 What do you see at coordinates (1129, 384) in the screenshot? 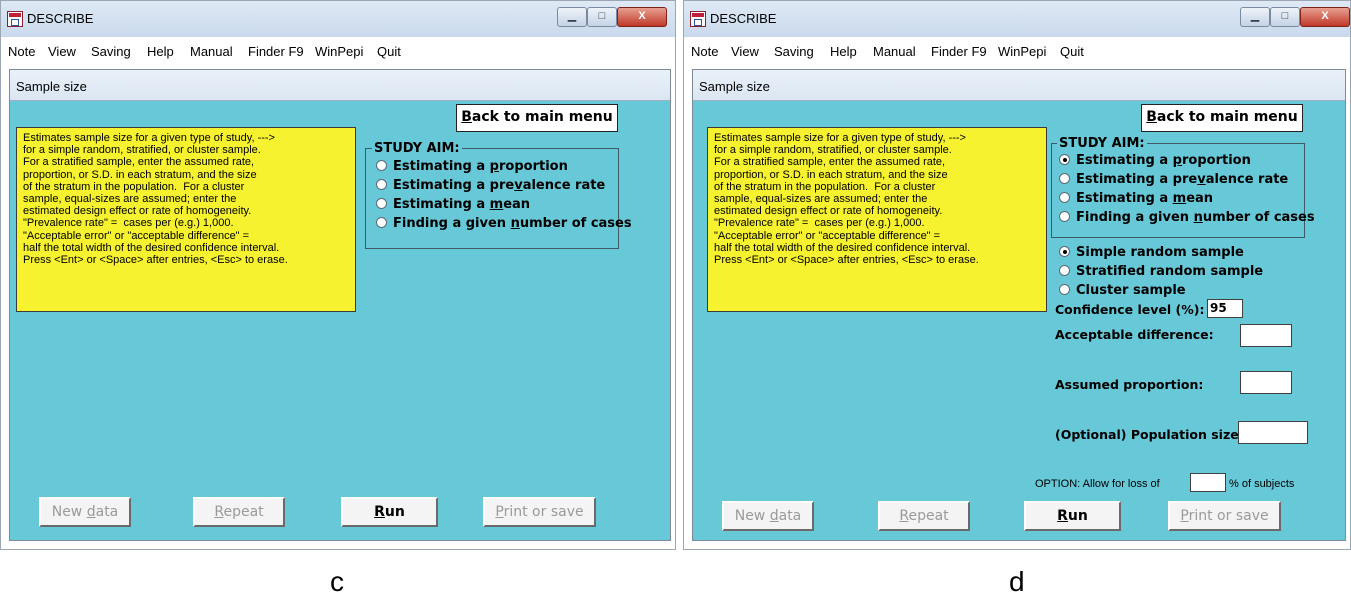
I see `assumed-proportion-label: Assumed proportion:` at bounding box center [1129, 384].